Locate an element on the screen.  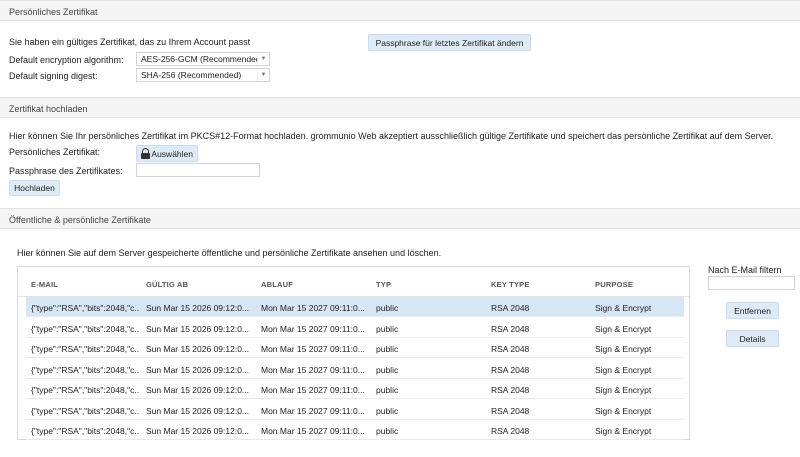
column-header-key-type: KEY TYPE is located at coordinates (510, 284).